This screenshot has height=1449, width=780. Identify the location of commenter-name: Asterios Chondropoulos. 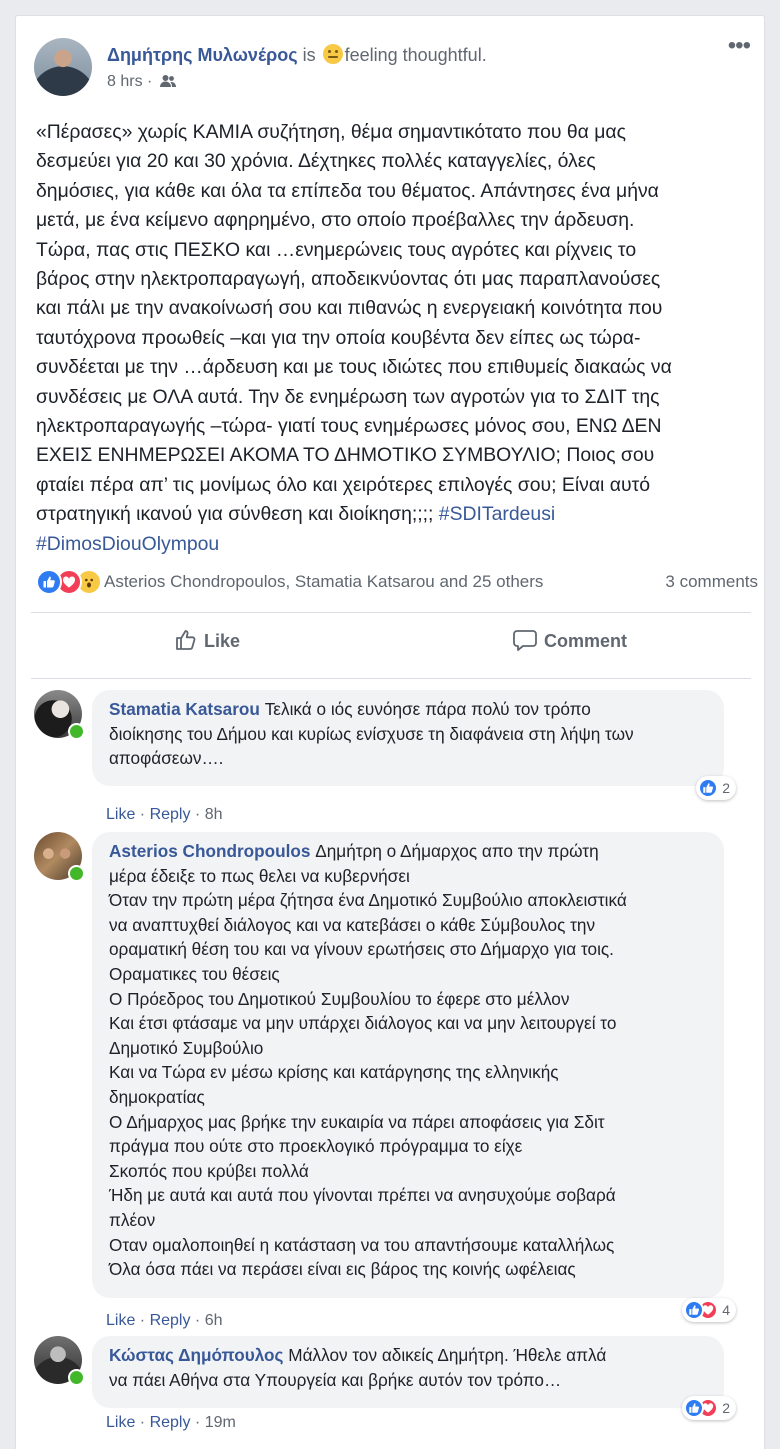
(209, 851).